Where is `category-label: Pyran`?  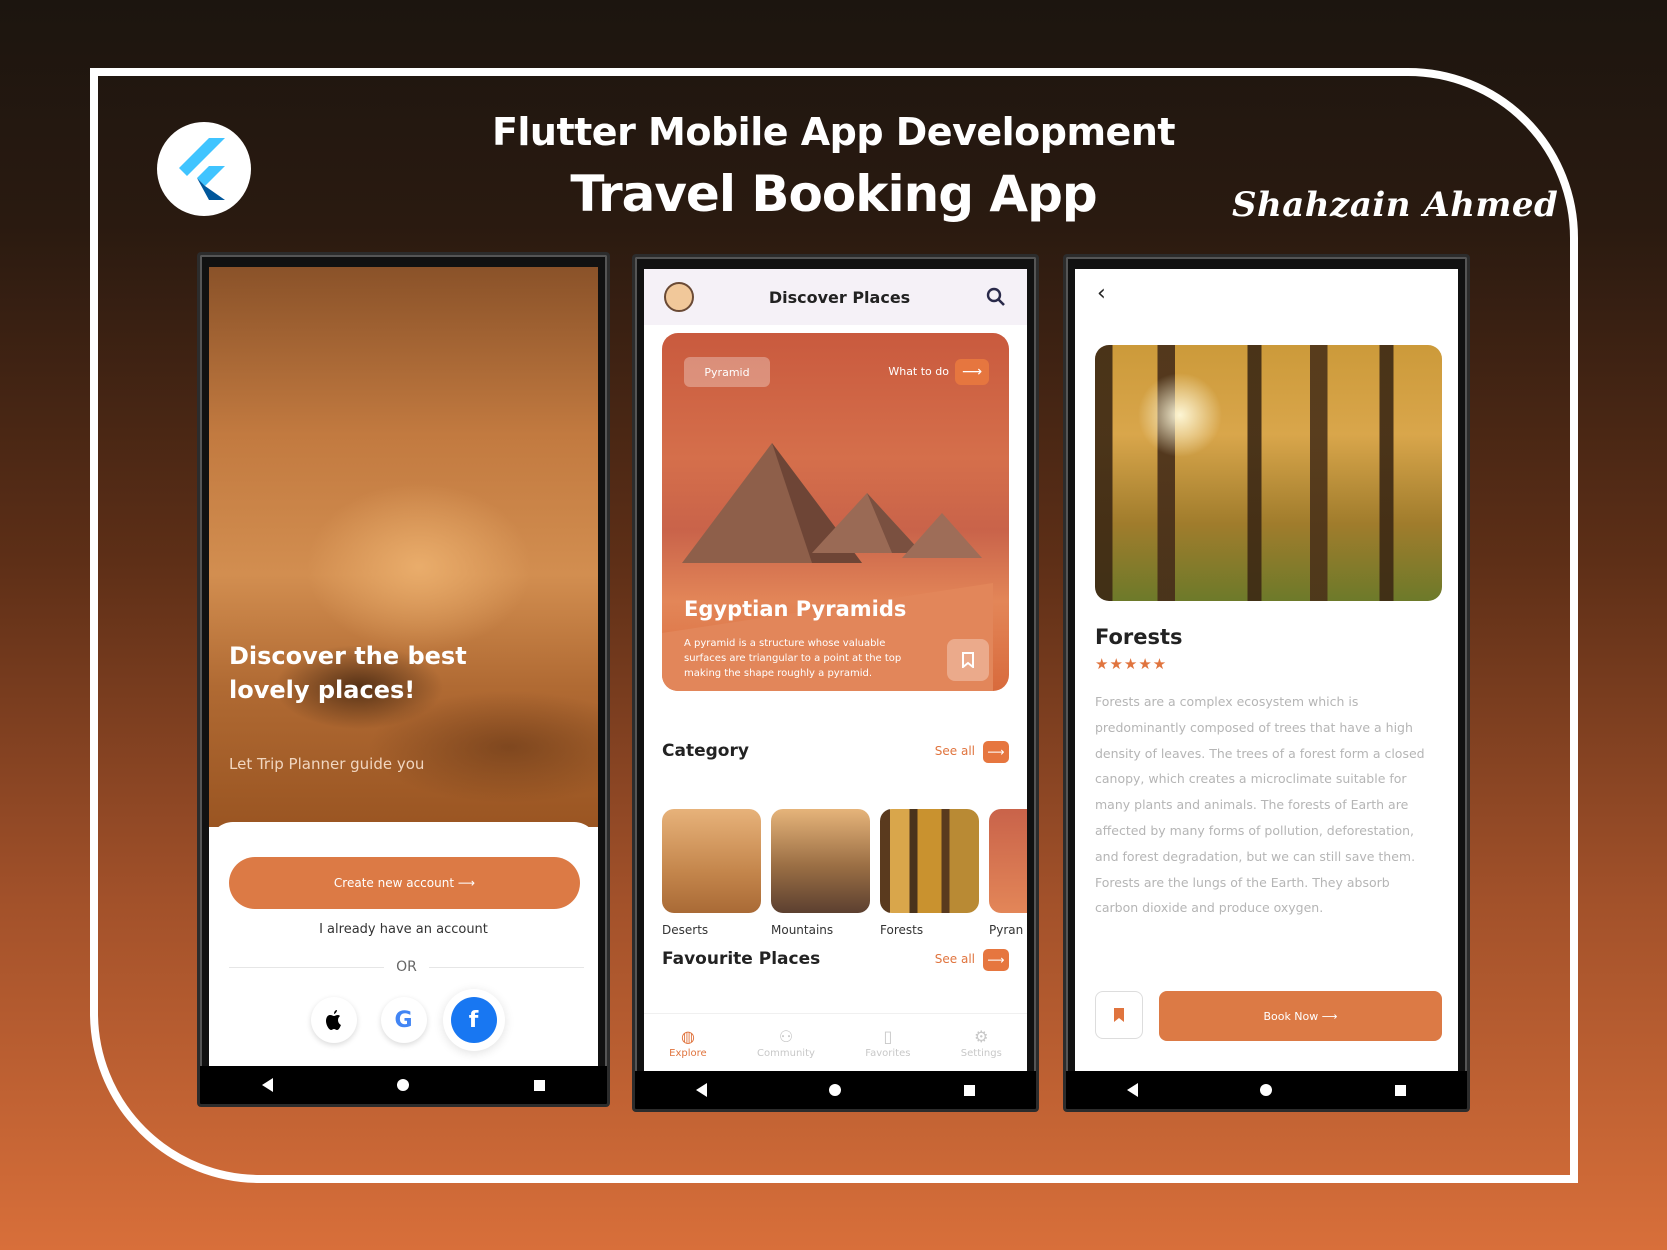 category-label: Pyran is located at coordinates (1006, 930).